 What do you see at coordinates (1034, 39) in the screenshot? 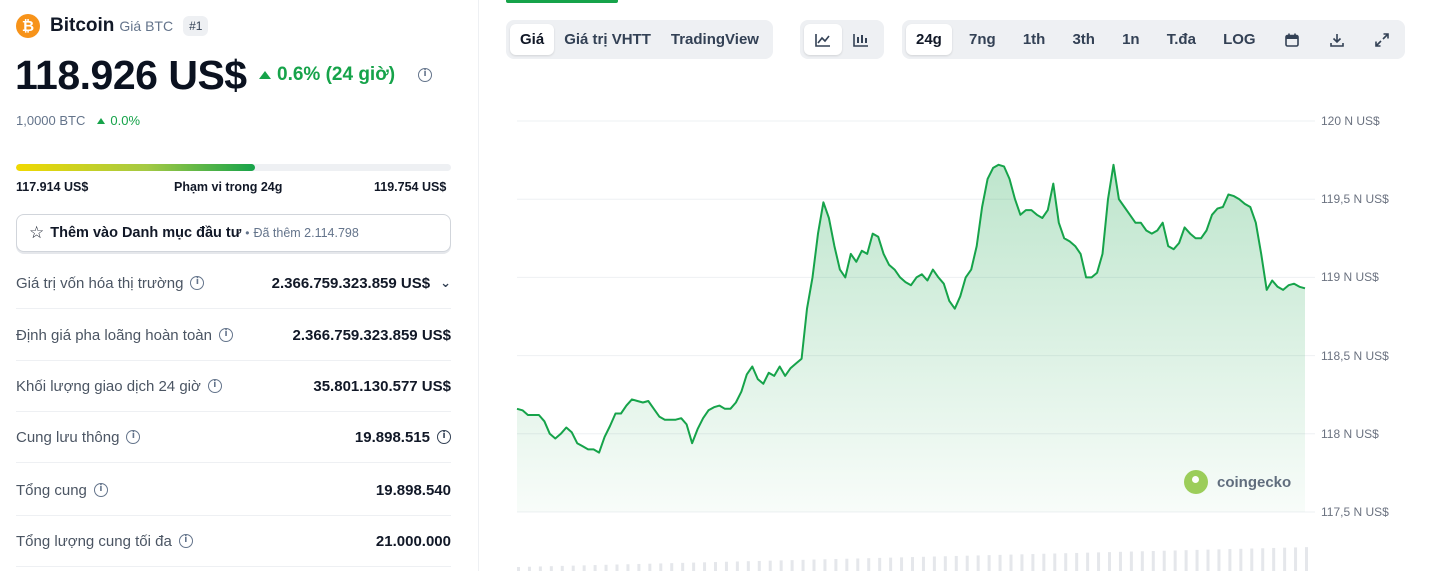
I see `range-1m-button: 1th` at bounding box center [1034, 39].